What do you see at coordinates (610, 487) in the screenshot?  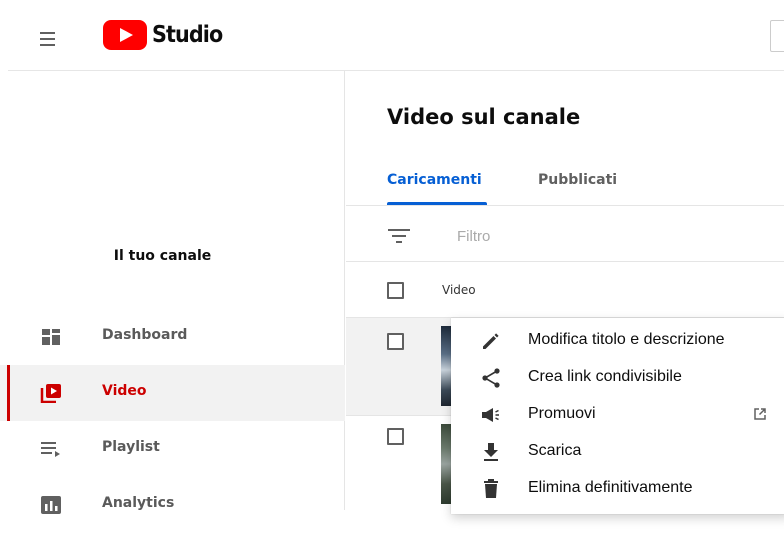 I see `menu-item-label: Elimina definitivamente` at bounding box center [610, 487].